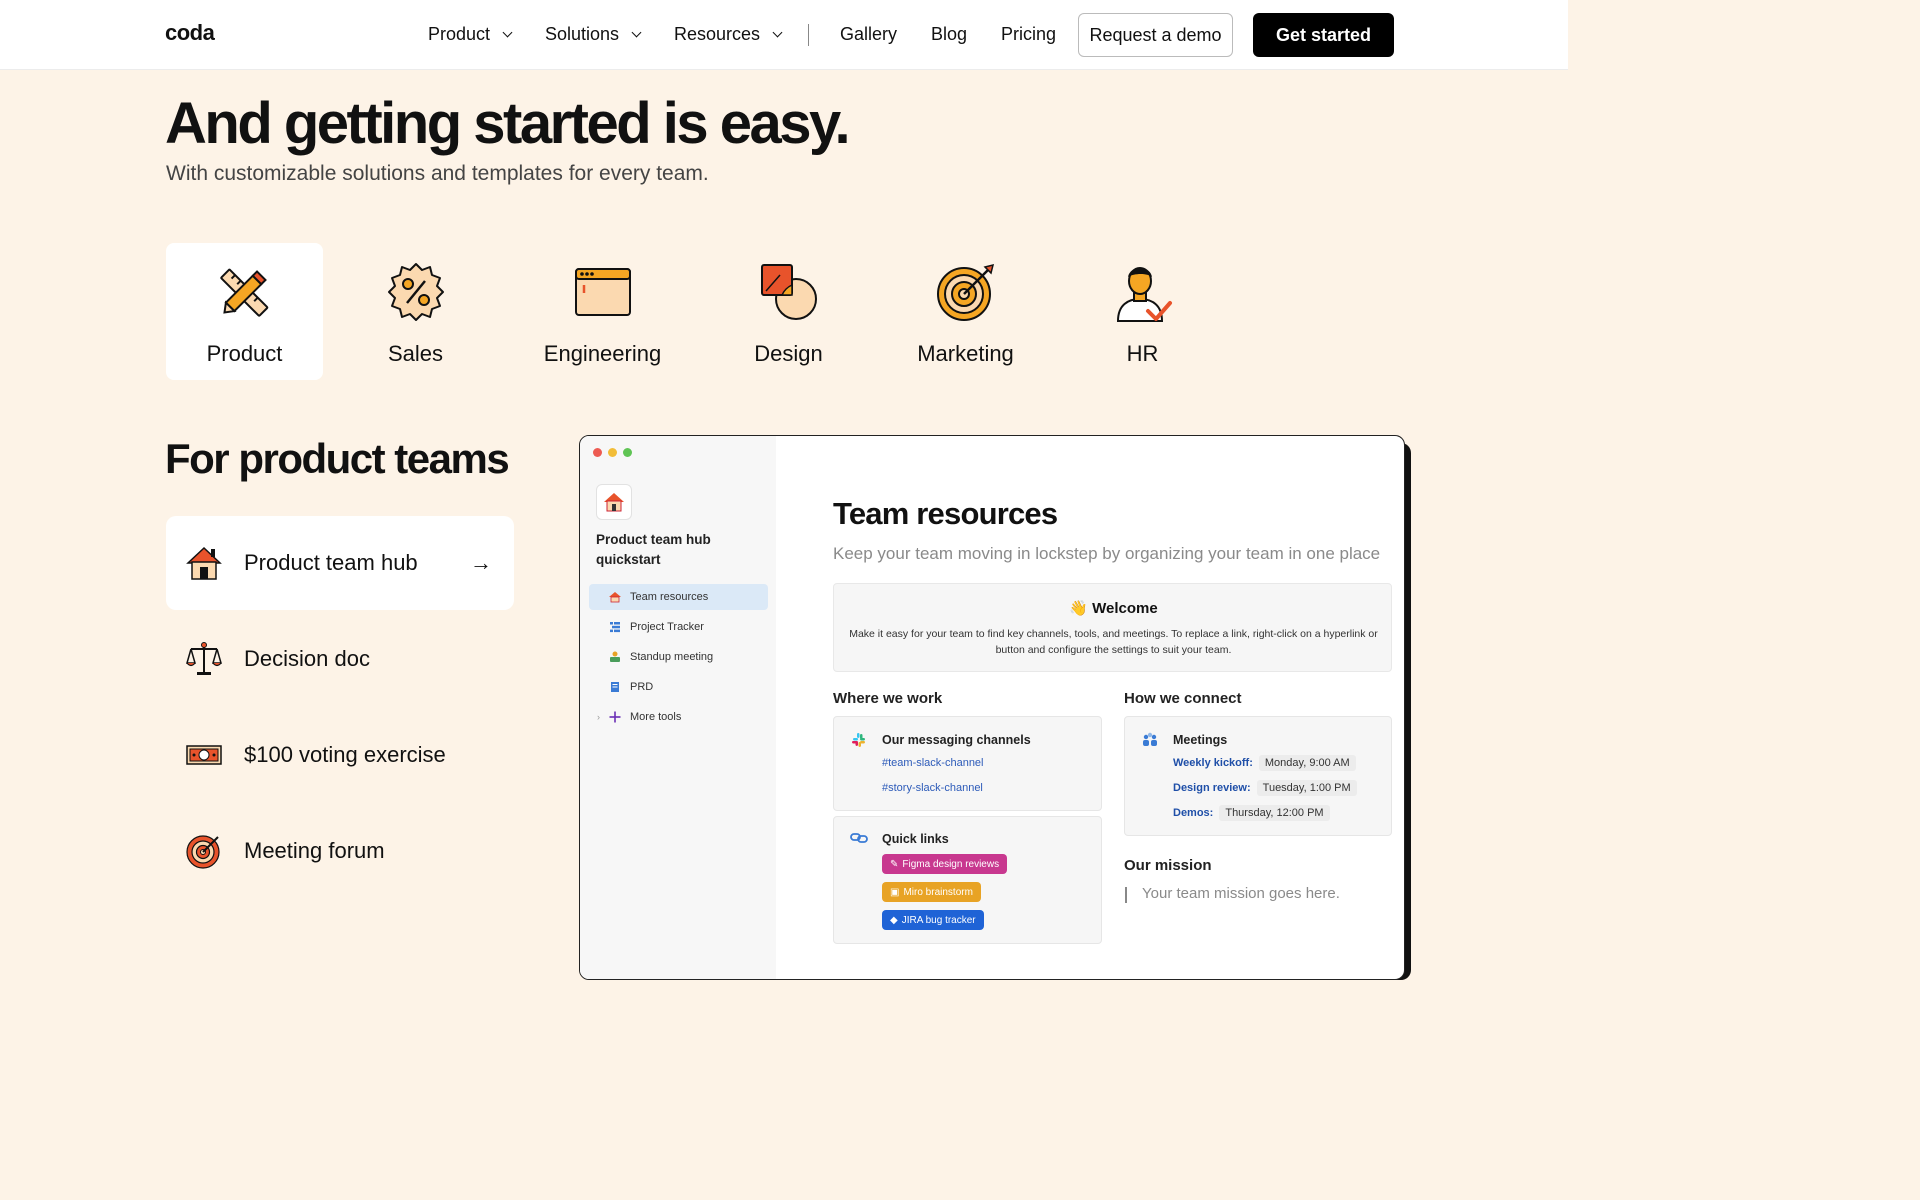  Describe the element at coordinates (938, 892) in the screenshot. I see `pill-label: Miro brainstorm` at that location.